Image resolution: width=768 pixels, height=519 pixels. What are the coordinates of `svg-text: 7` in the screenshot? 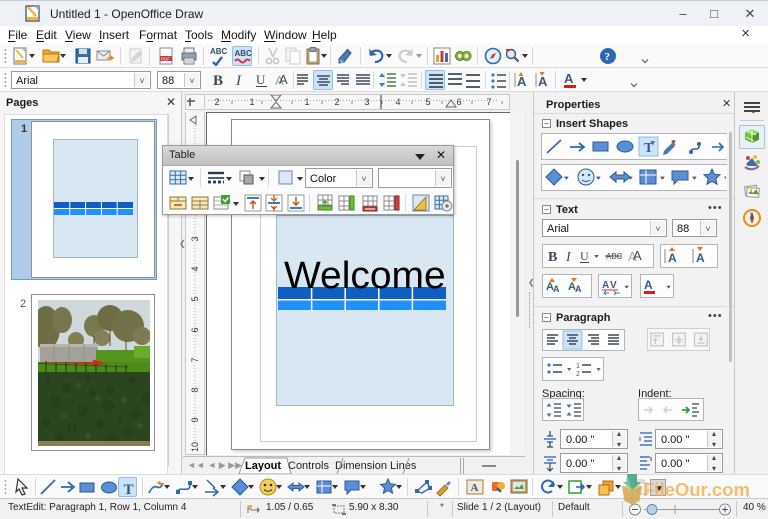 It's located at (195, 359).